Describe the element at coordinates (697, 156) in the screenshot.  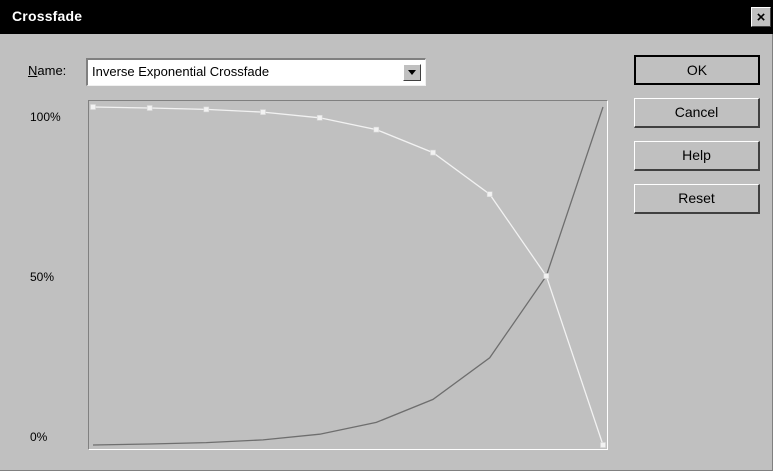
I see `help-button: Help` at that location.